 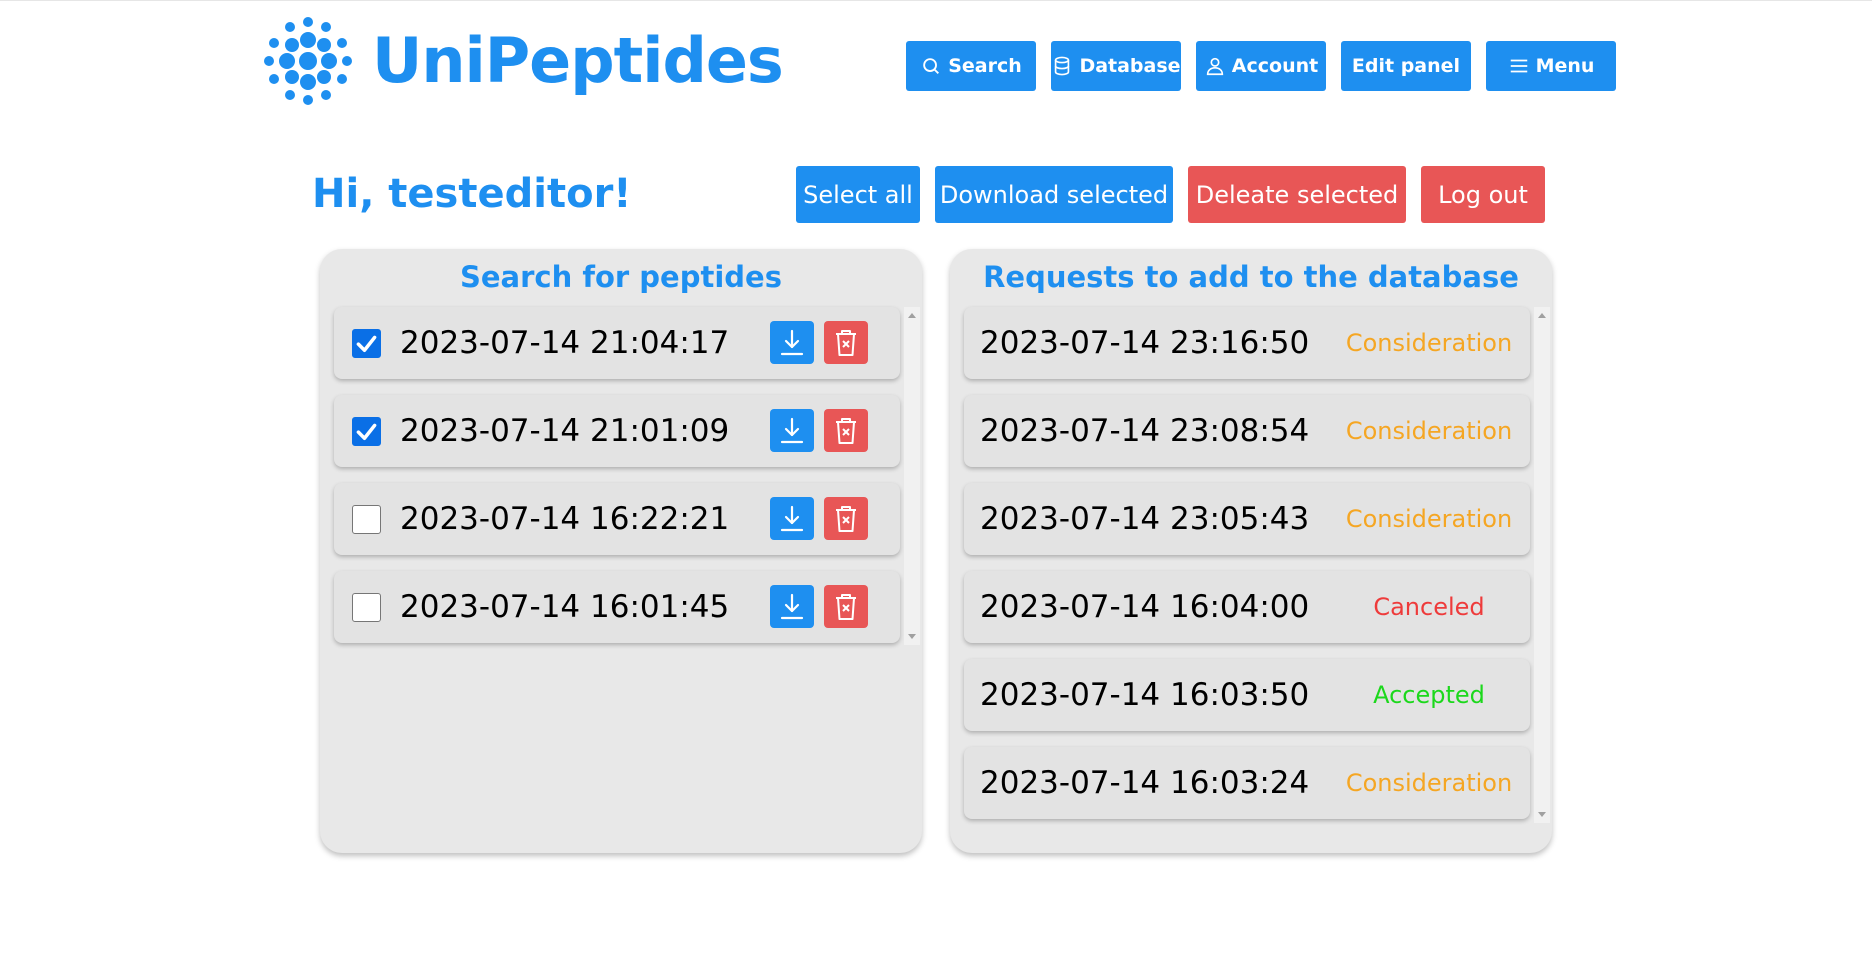 I want to click on request-row: 2023-07-14 16:03:24 Consideration, so click(x=1247, y=783).